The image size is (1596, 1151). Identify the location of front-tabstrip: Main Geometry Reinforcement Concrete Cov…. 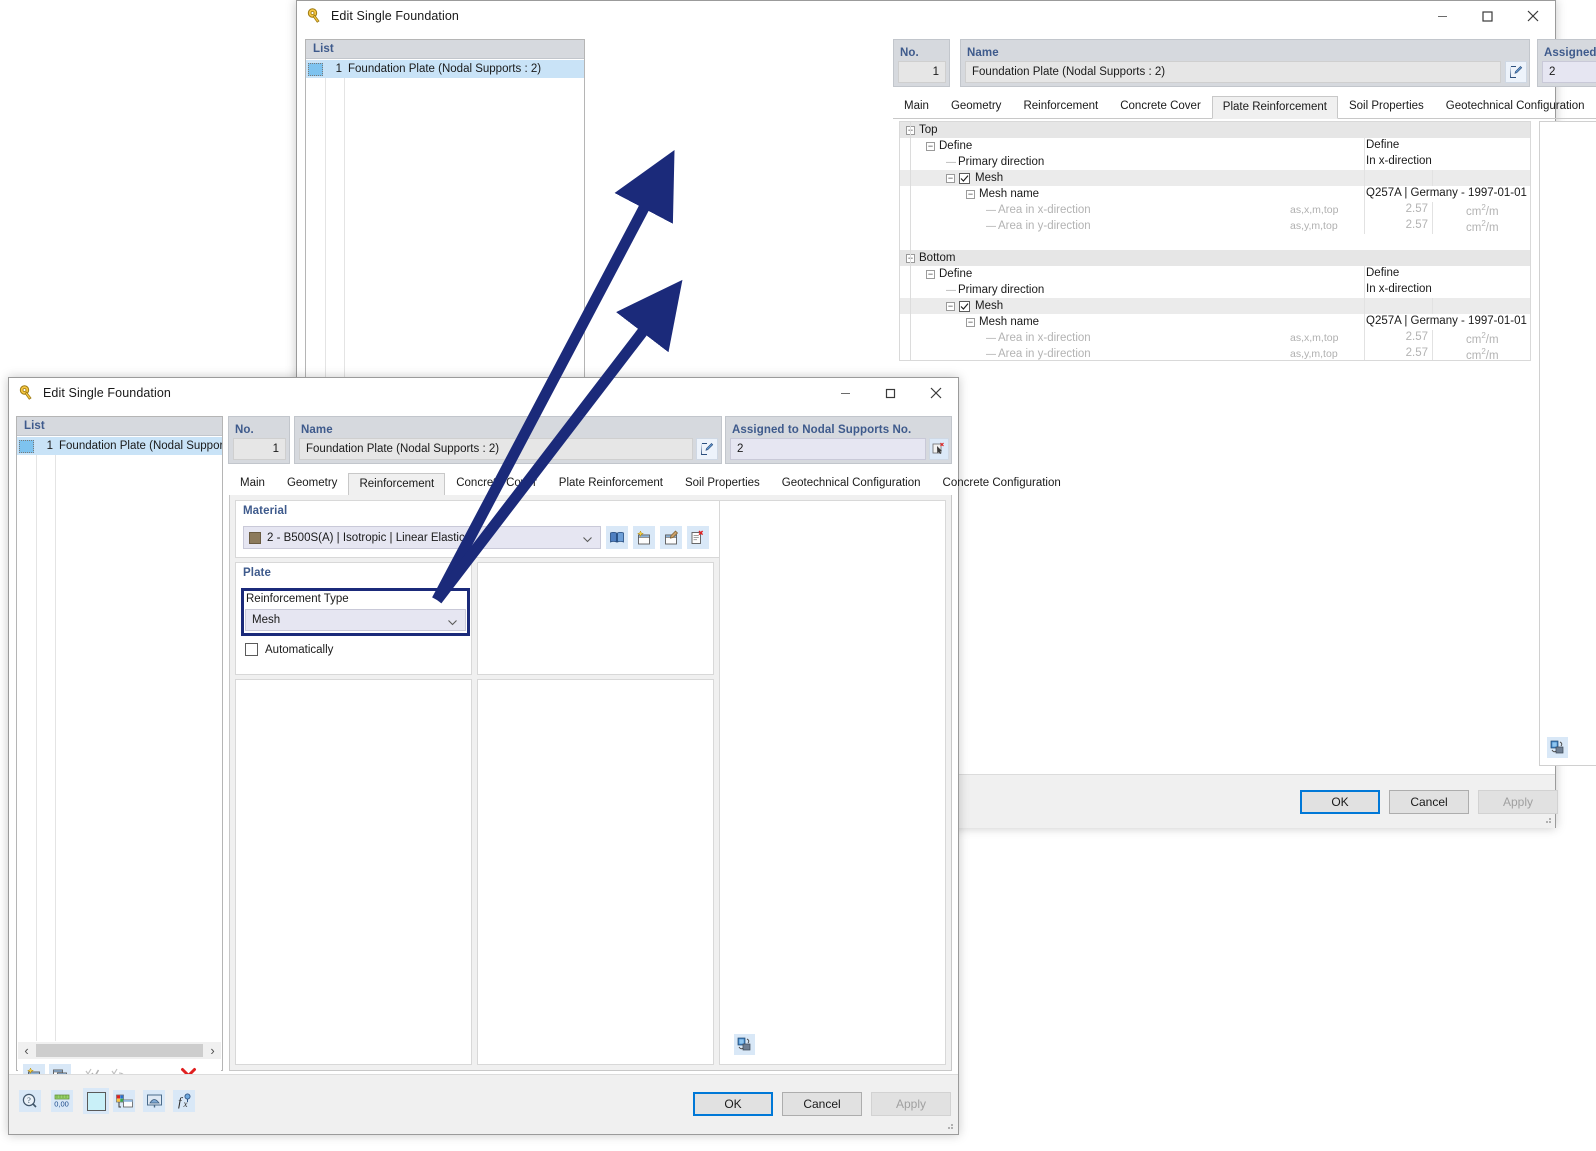
(645, 484).